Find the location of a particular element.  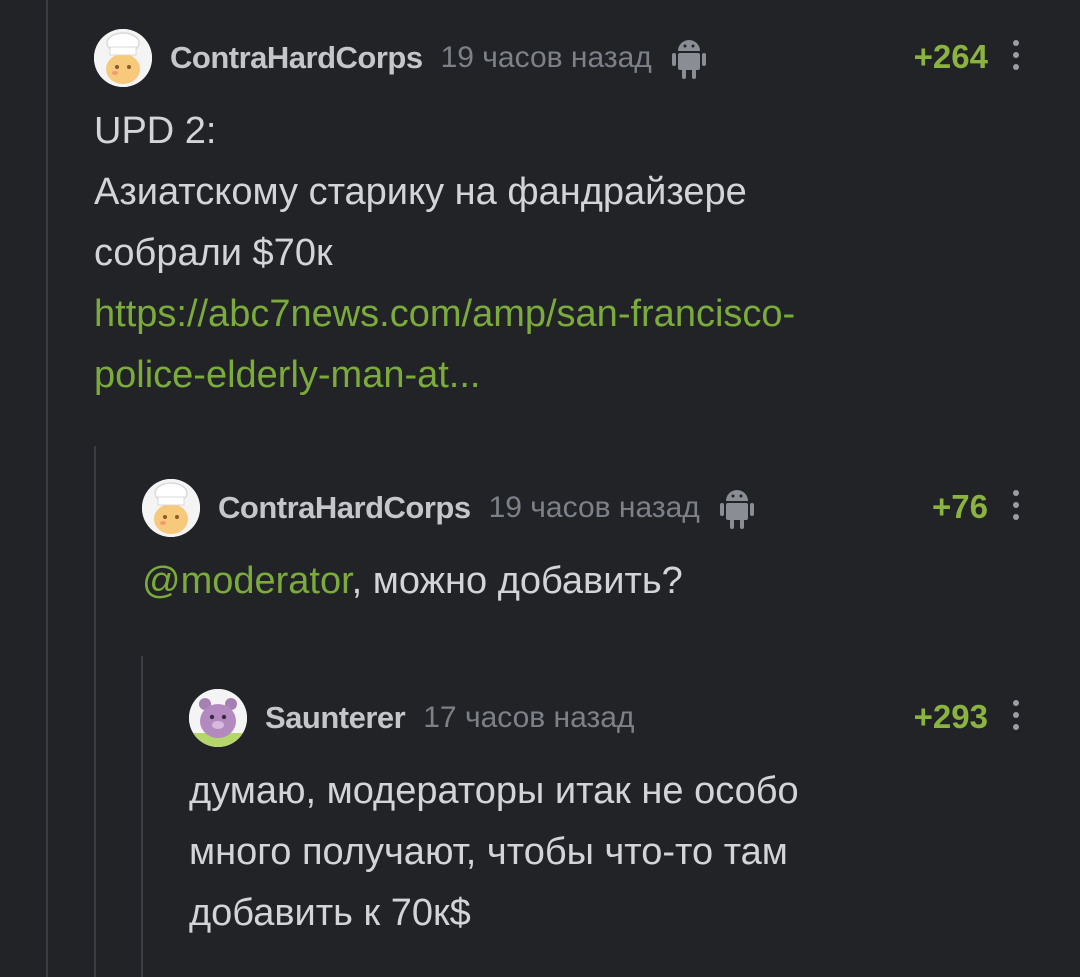

comment-text-line: @moderator, можно добавить? is located at coordinates (412, 581).